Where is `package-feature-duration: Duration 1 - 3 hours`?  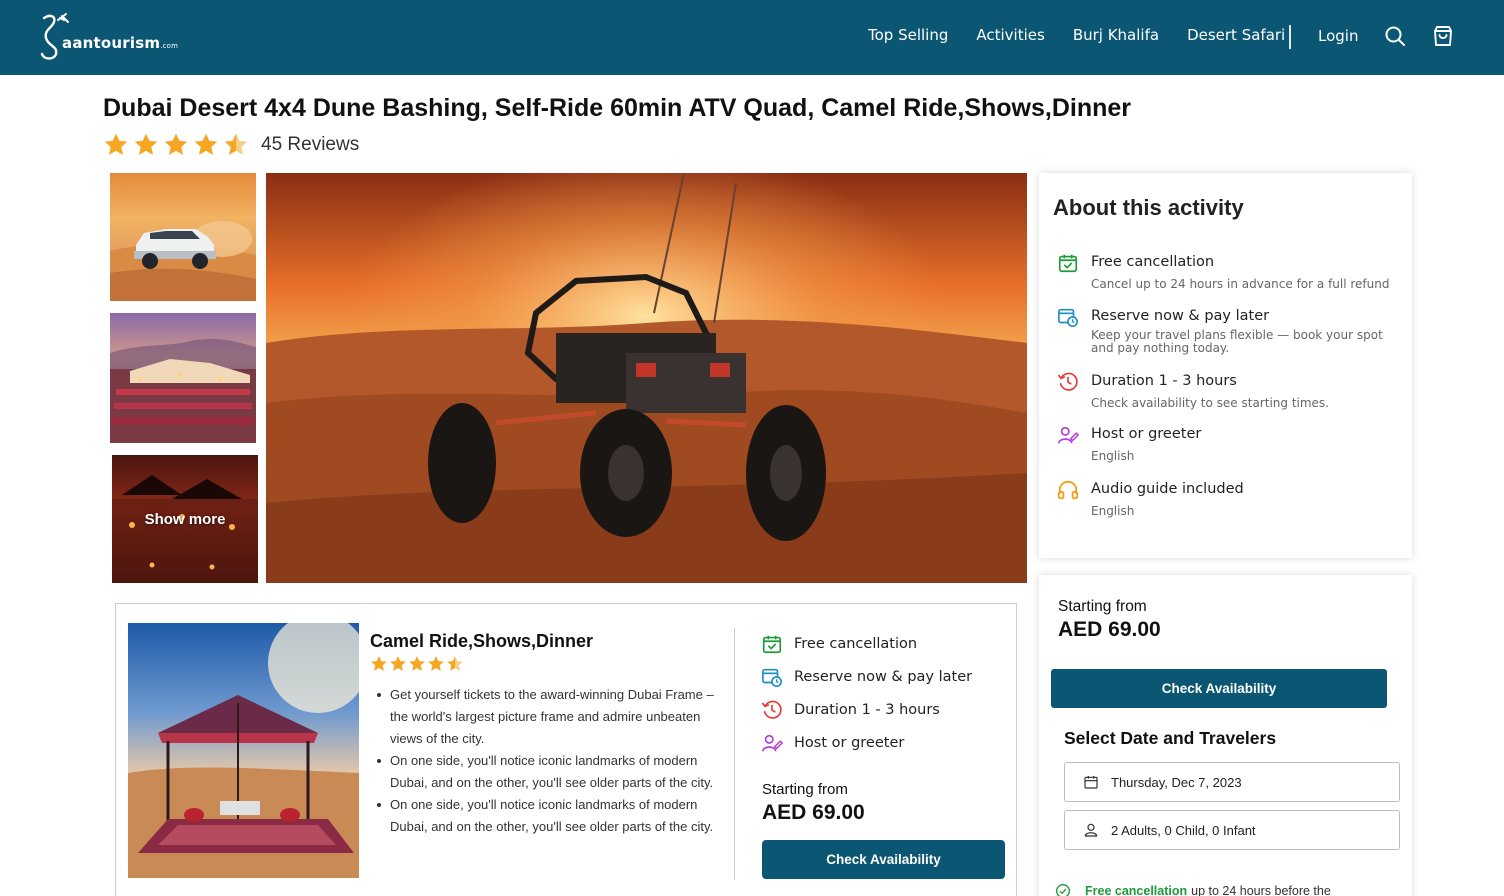
package-feature-duration: Duration 1 - 3 hours is located at coordinates (850, 710).